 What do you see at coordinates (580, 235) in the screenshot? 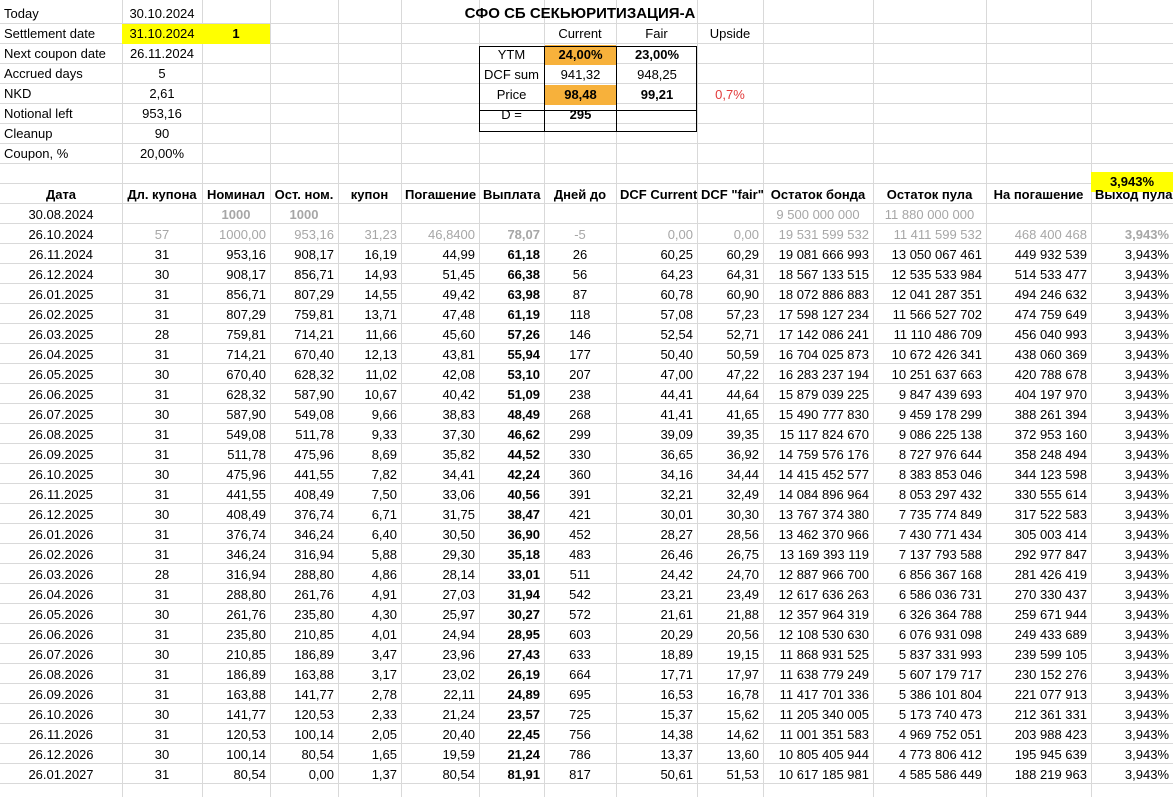
I see `table-cell: -5` at bounding box center [580, 235].